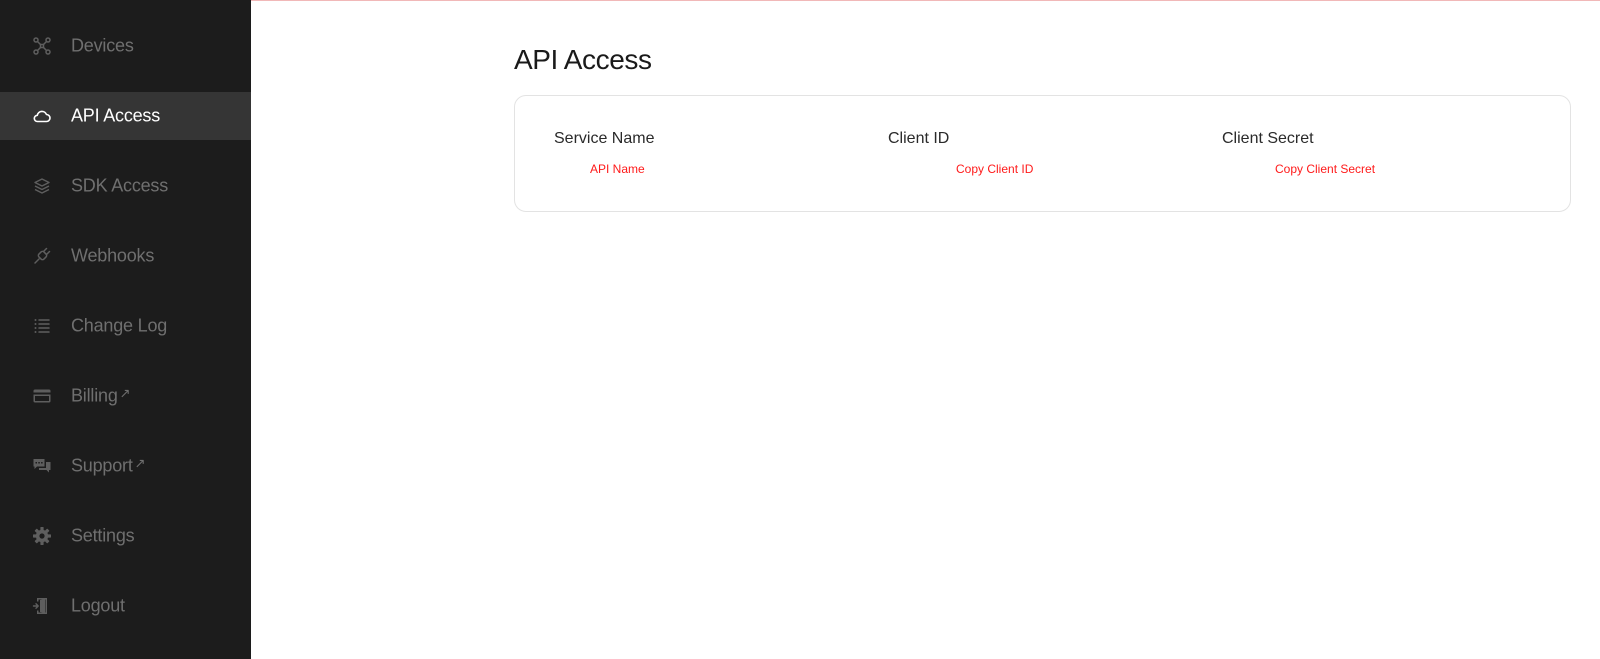 The height and width of the screenshot is (659, 1600). What do you see at coordinates (42, 536) in the screenshot?
I see `gear-icon` at bounding box center [42, 536].